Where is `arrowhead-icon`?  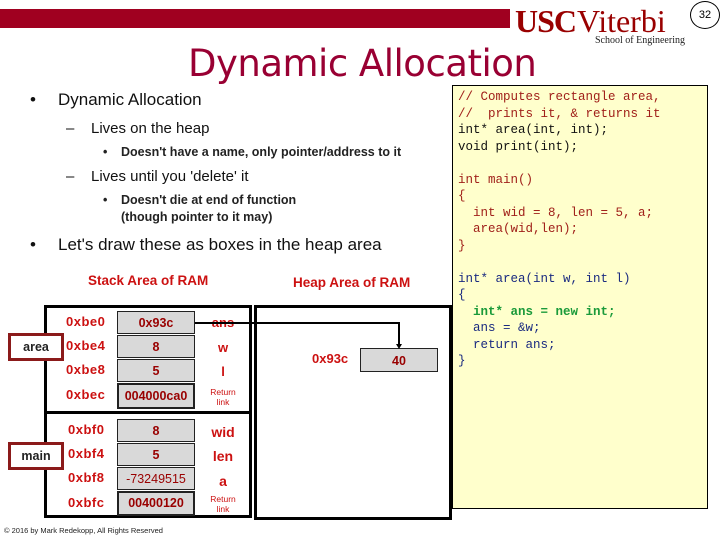 arrowhead-icon is located at coordinates (399, 346).